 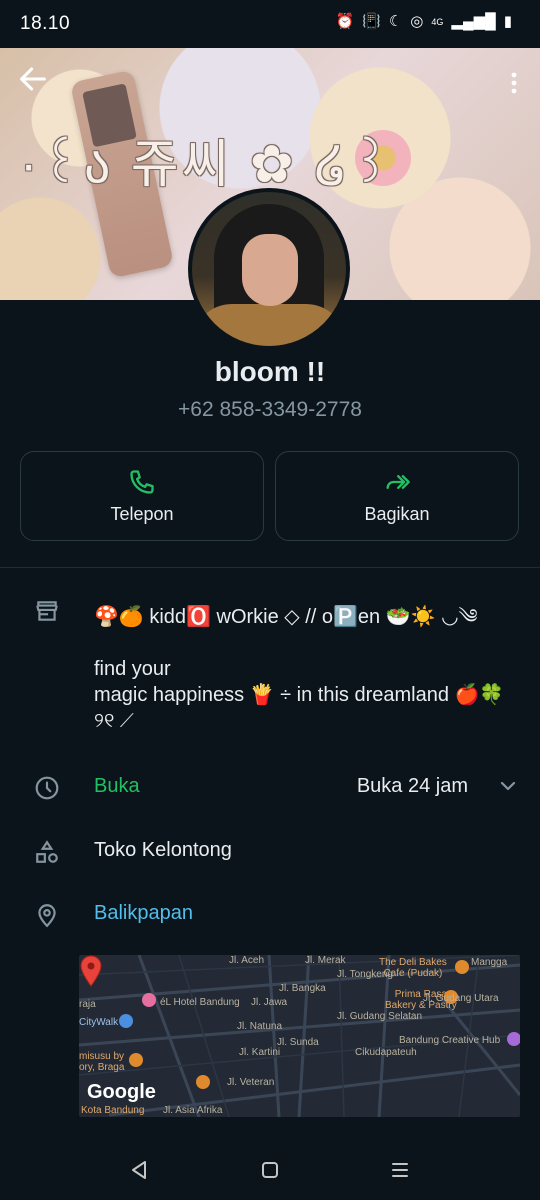 What do you see at coordinates (270, 409) in the screenshot?
I see `profile-phone: +62 858-3349-2778` at bounding box center [270, 409].